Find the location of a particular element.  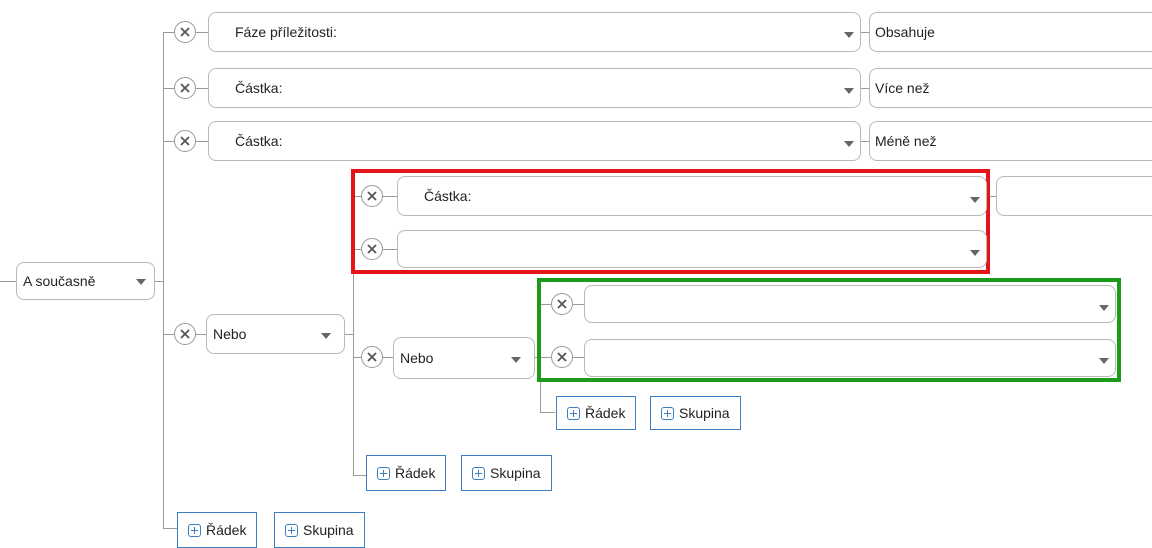

group1-operator-label: Nebo is located at coordinates (230, 334).